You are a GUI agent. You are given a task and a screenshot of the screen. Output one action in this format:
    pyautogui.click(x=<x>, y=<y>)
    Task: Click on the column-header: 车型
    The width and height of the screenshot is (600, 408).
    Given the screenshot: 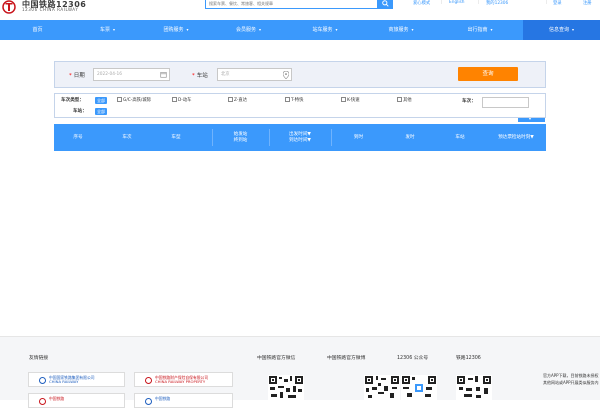 What is the action you would take?
    pyautogui.click(x=176, y=137)
    